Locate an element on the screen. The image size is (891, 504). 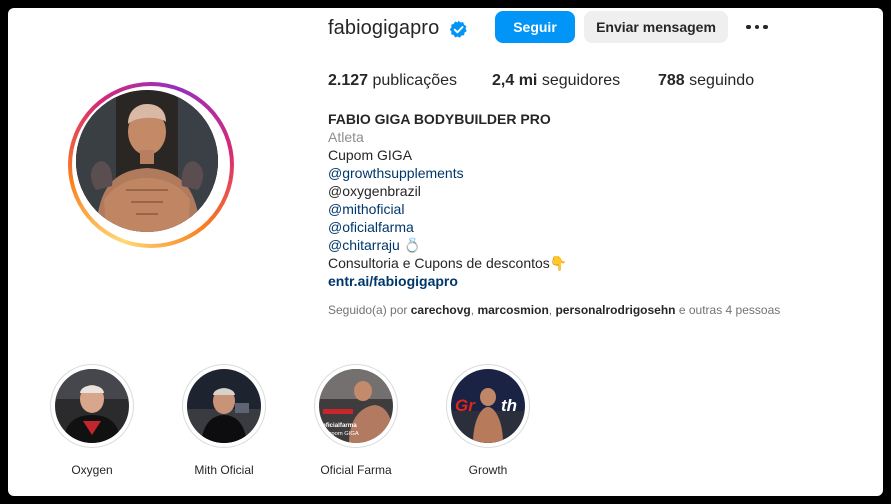
highlight-cover: Gr th is located at coordinates (488, 406).